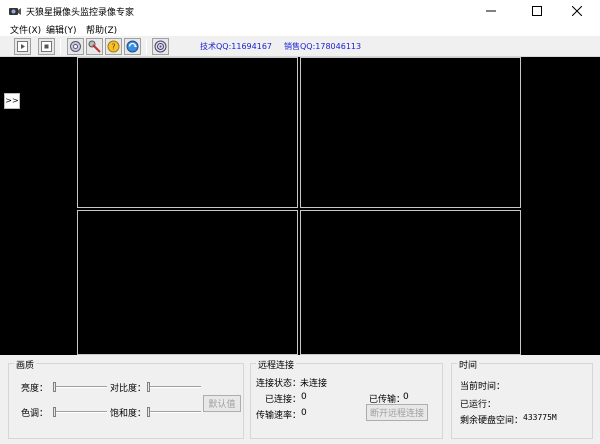 The image size is (600, 444). Describe the element at coordinates (80, 13) in the screenshot. I see `window-title: 天狼星摄像头监控录像专家` at that location.